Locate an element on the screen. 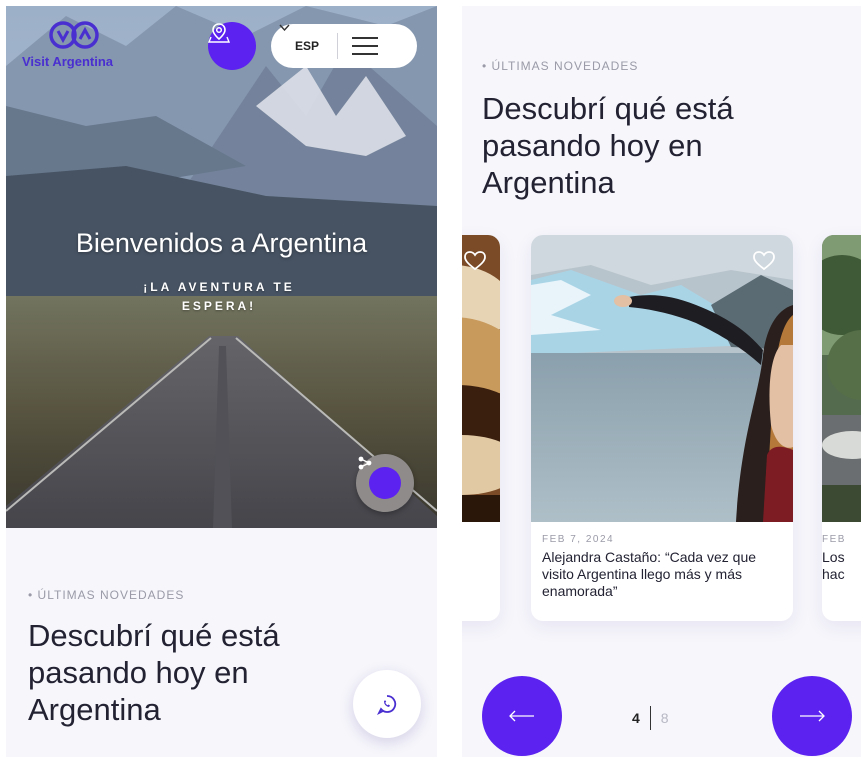 This screenshot has width=861, height=757. divider is located at coordinates (338, 46).